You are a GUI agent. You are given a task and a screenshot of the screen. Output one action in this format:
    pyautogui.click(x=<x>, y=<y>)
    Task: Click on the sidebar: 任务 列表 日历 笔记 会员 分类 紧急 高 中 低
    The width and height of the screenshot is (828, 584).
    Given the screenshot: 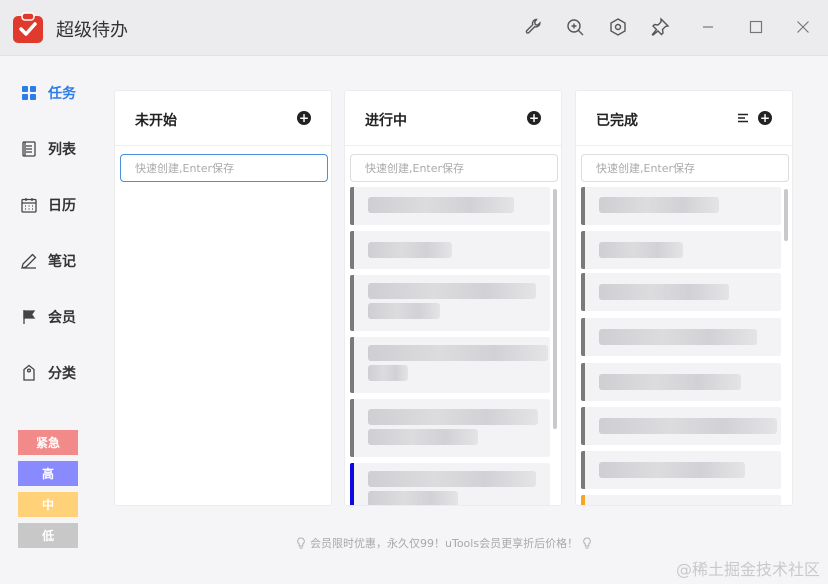 What is the action you would take?
    pyautogui.click(x=50, y=320)
    